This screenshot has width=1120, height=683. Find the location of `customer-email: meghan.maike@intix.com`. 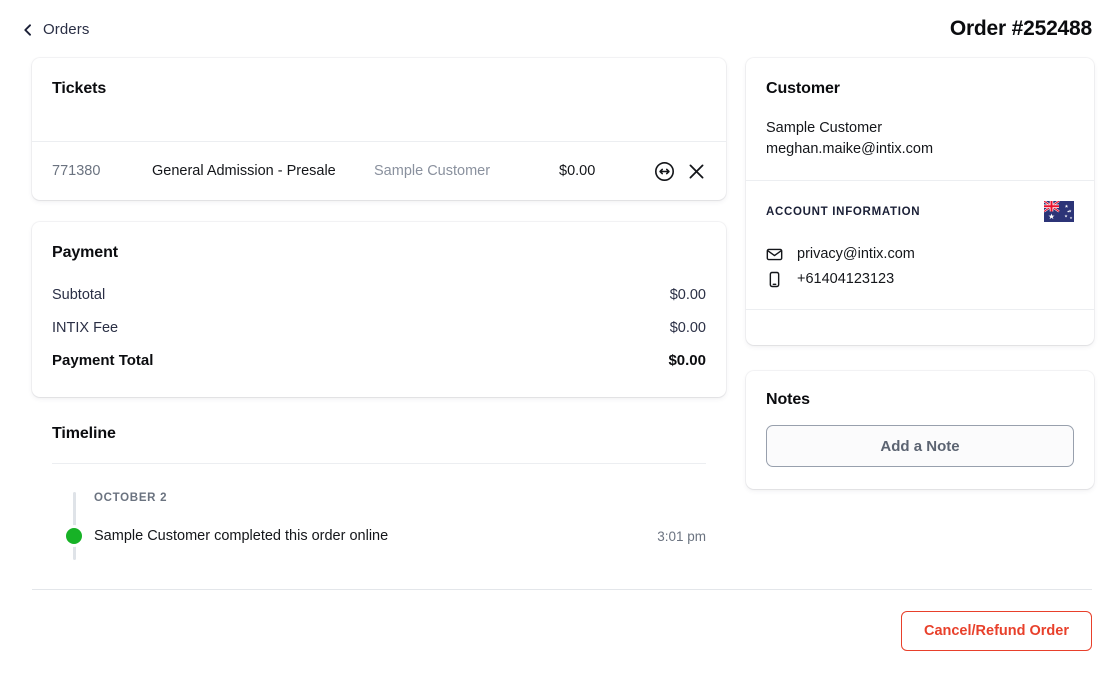

customer-email: meghan.maike@intix.com is located at coordinates (850, 149).